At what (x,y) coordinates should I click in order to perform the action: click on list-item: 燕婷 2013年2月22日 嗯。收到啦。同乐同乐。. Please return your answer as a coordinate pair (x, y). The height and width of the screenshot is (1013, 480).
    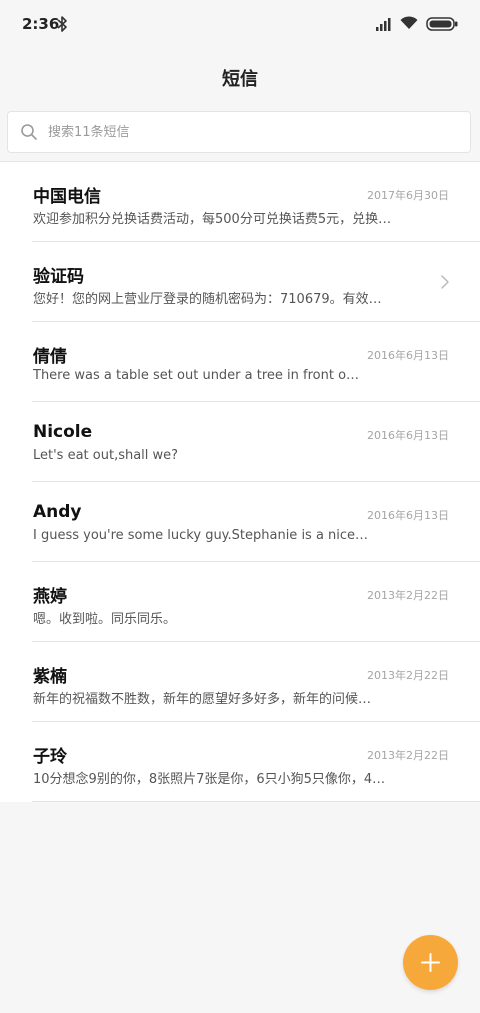
    Looking at the image, I should click on (240, 602).